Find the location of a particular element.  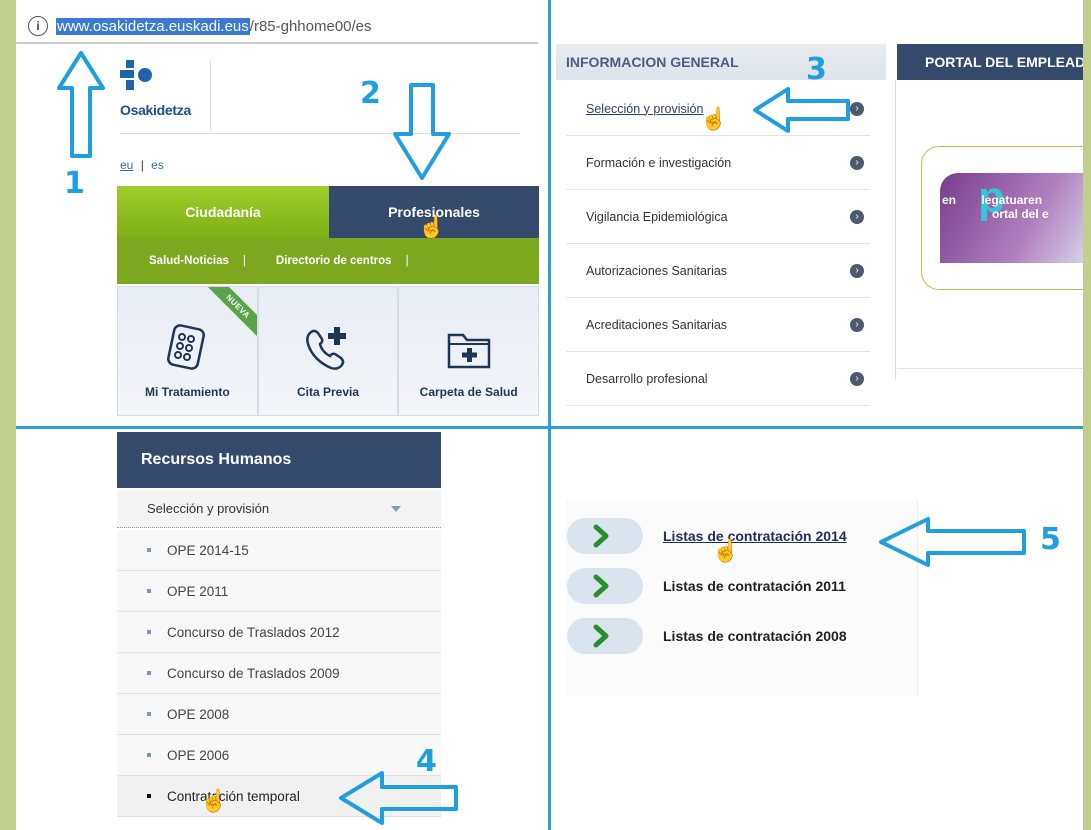

lista-2014-row: Listas de contratación 2014 is located at coordinates (707, 536).